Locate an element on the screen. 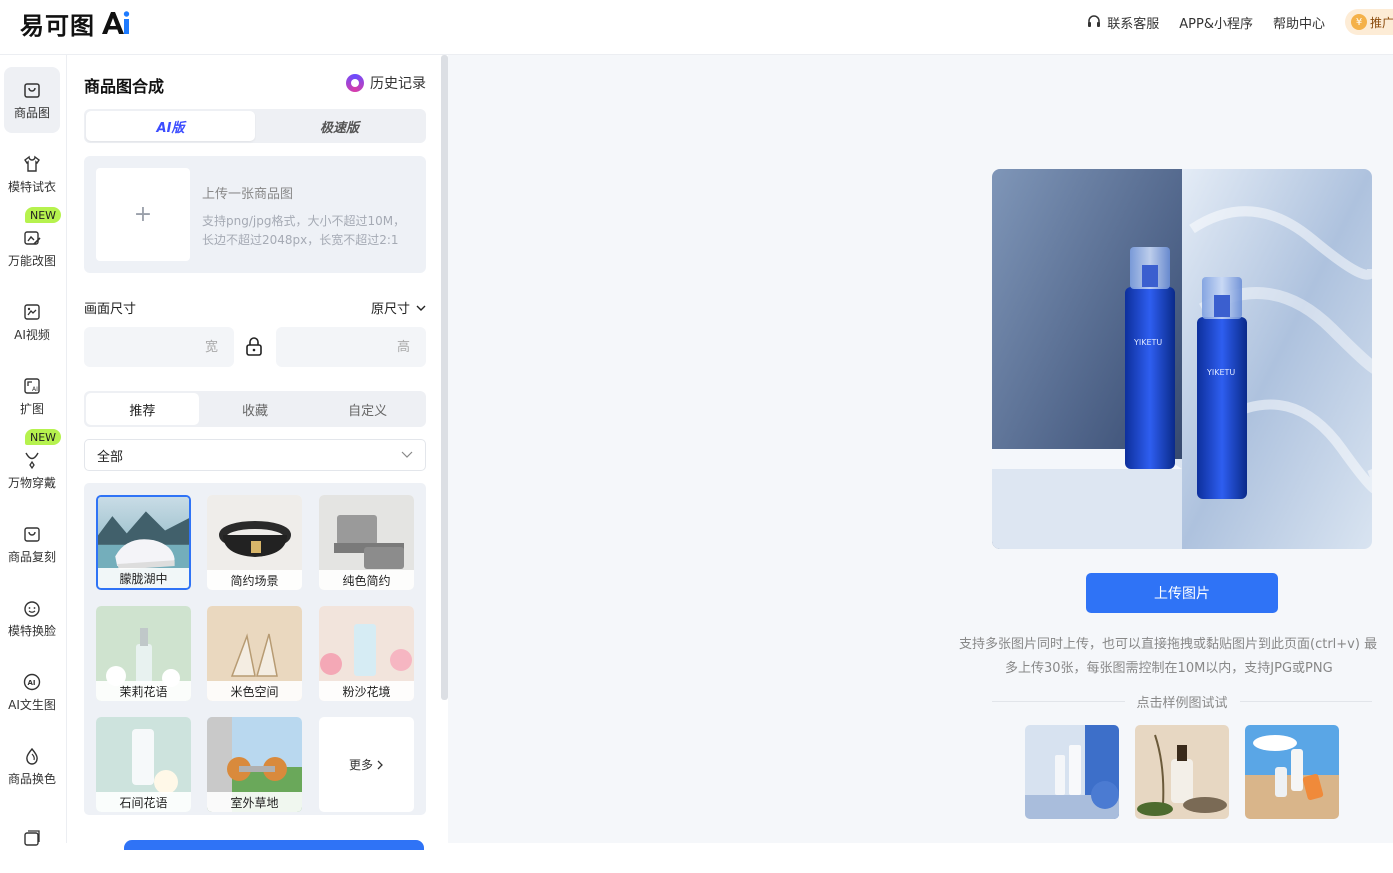 This screenshot has width=1393, height=873. promo-label: 推广 is located at coordinates (1381, 22).